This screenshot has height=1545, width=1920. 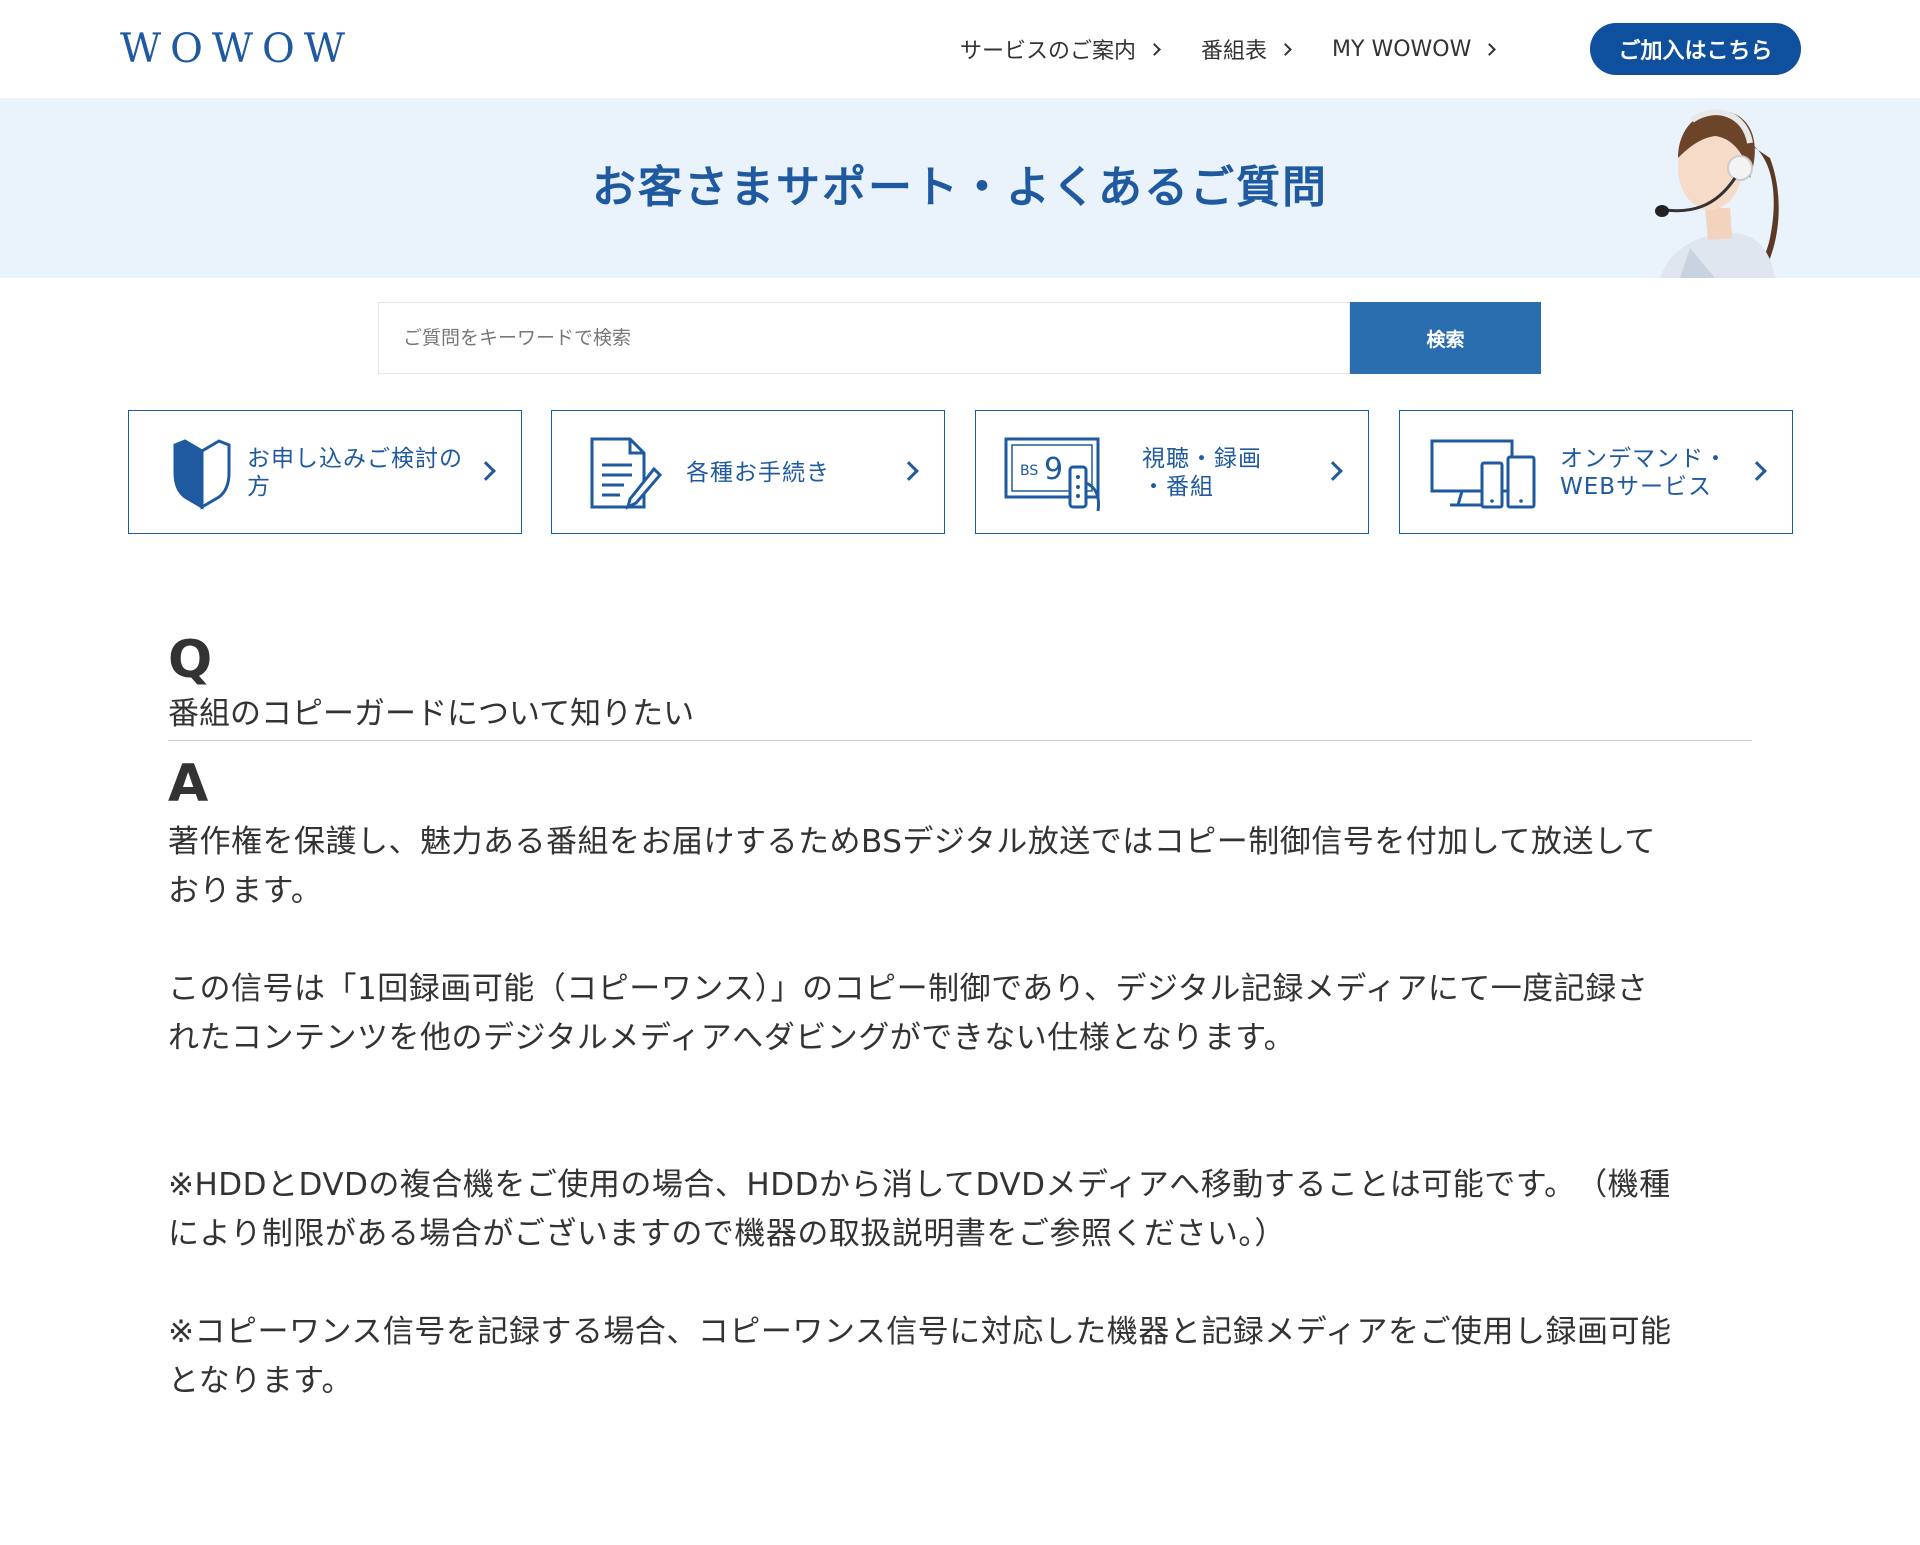 What do you see at coordinates (431, 714) in the screenshot?
I see `question-text: 番組のコピーガードについて知りたい` at bounding box center [431, 714].